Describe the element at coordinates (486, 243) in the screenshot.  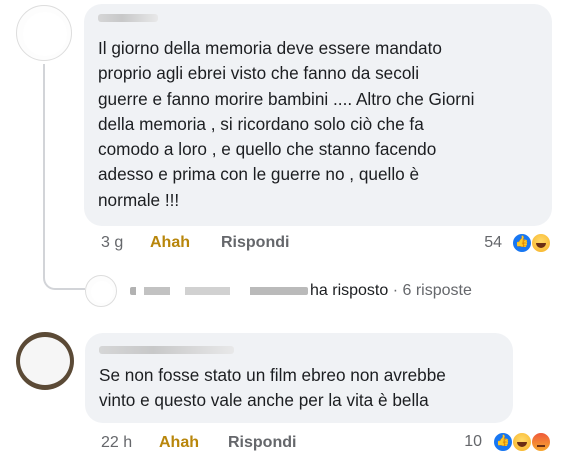
I see `reaction-count: 54` at that location.